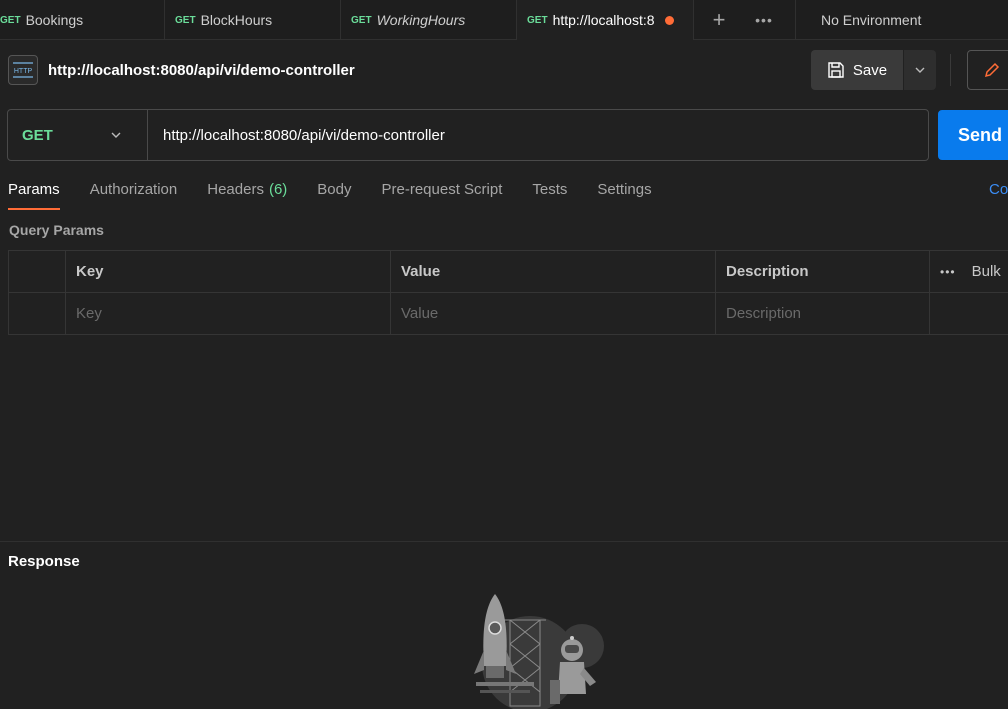 The width and height of the screenshot is (1008, 709). What do you see at coordinates (54, 20) in the screenshot?
I see `tab-label: Bookings` at bounding box center [54, 20].